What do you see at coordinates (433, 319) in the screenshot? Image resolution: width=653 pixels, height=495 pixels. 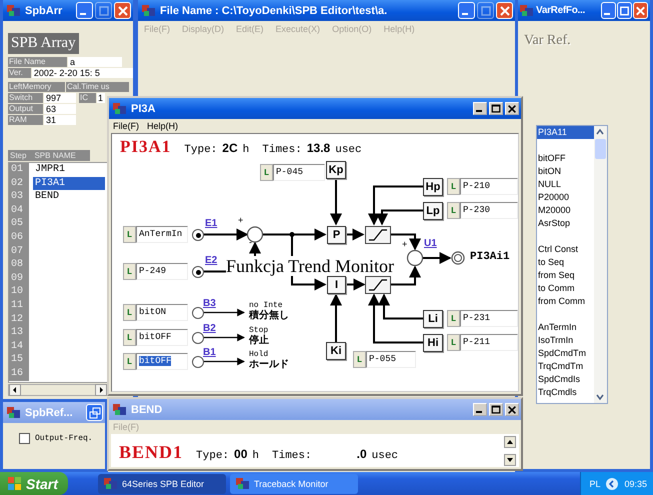 I see `parameter-block: Li` at bounding box center [433, 319].